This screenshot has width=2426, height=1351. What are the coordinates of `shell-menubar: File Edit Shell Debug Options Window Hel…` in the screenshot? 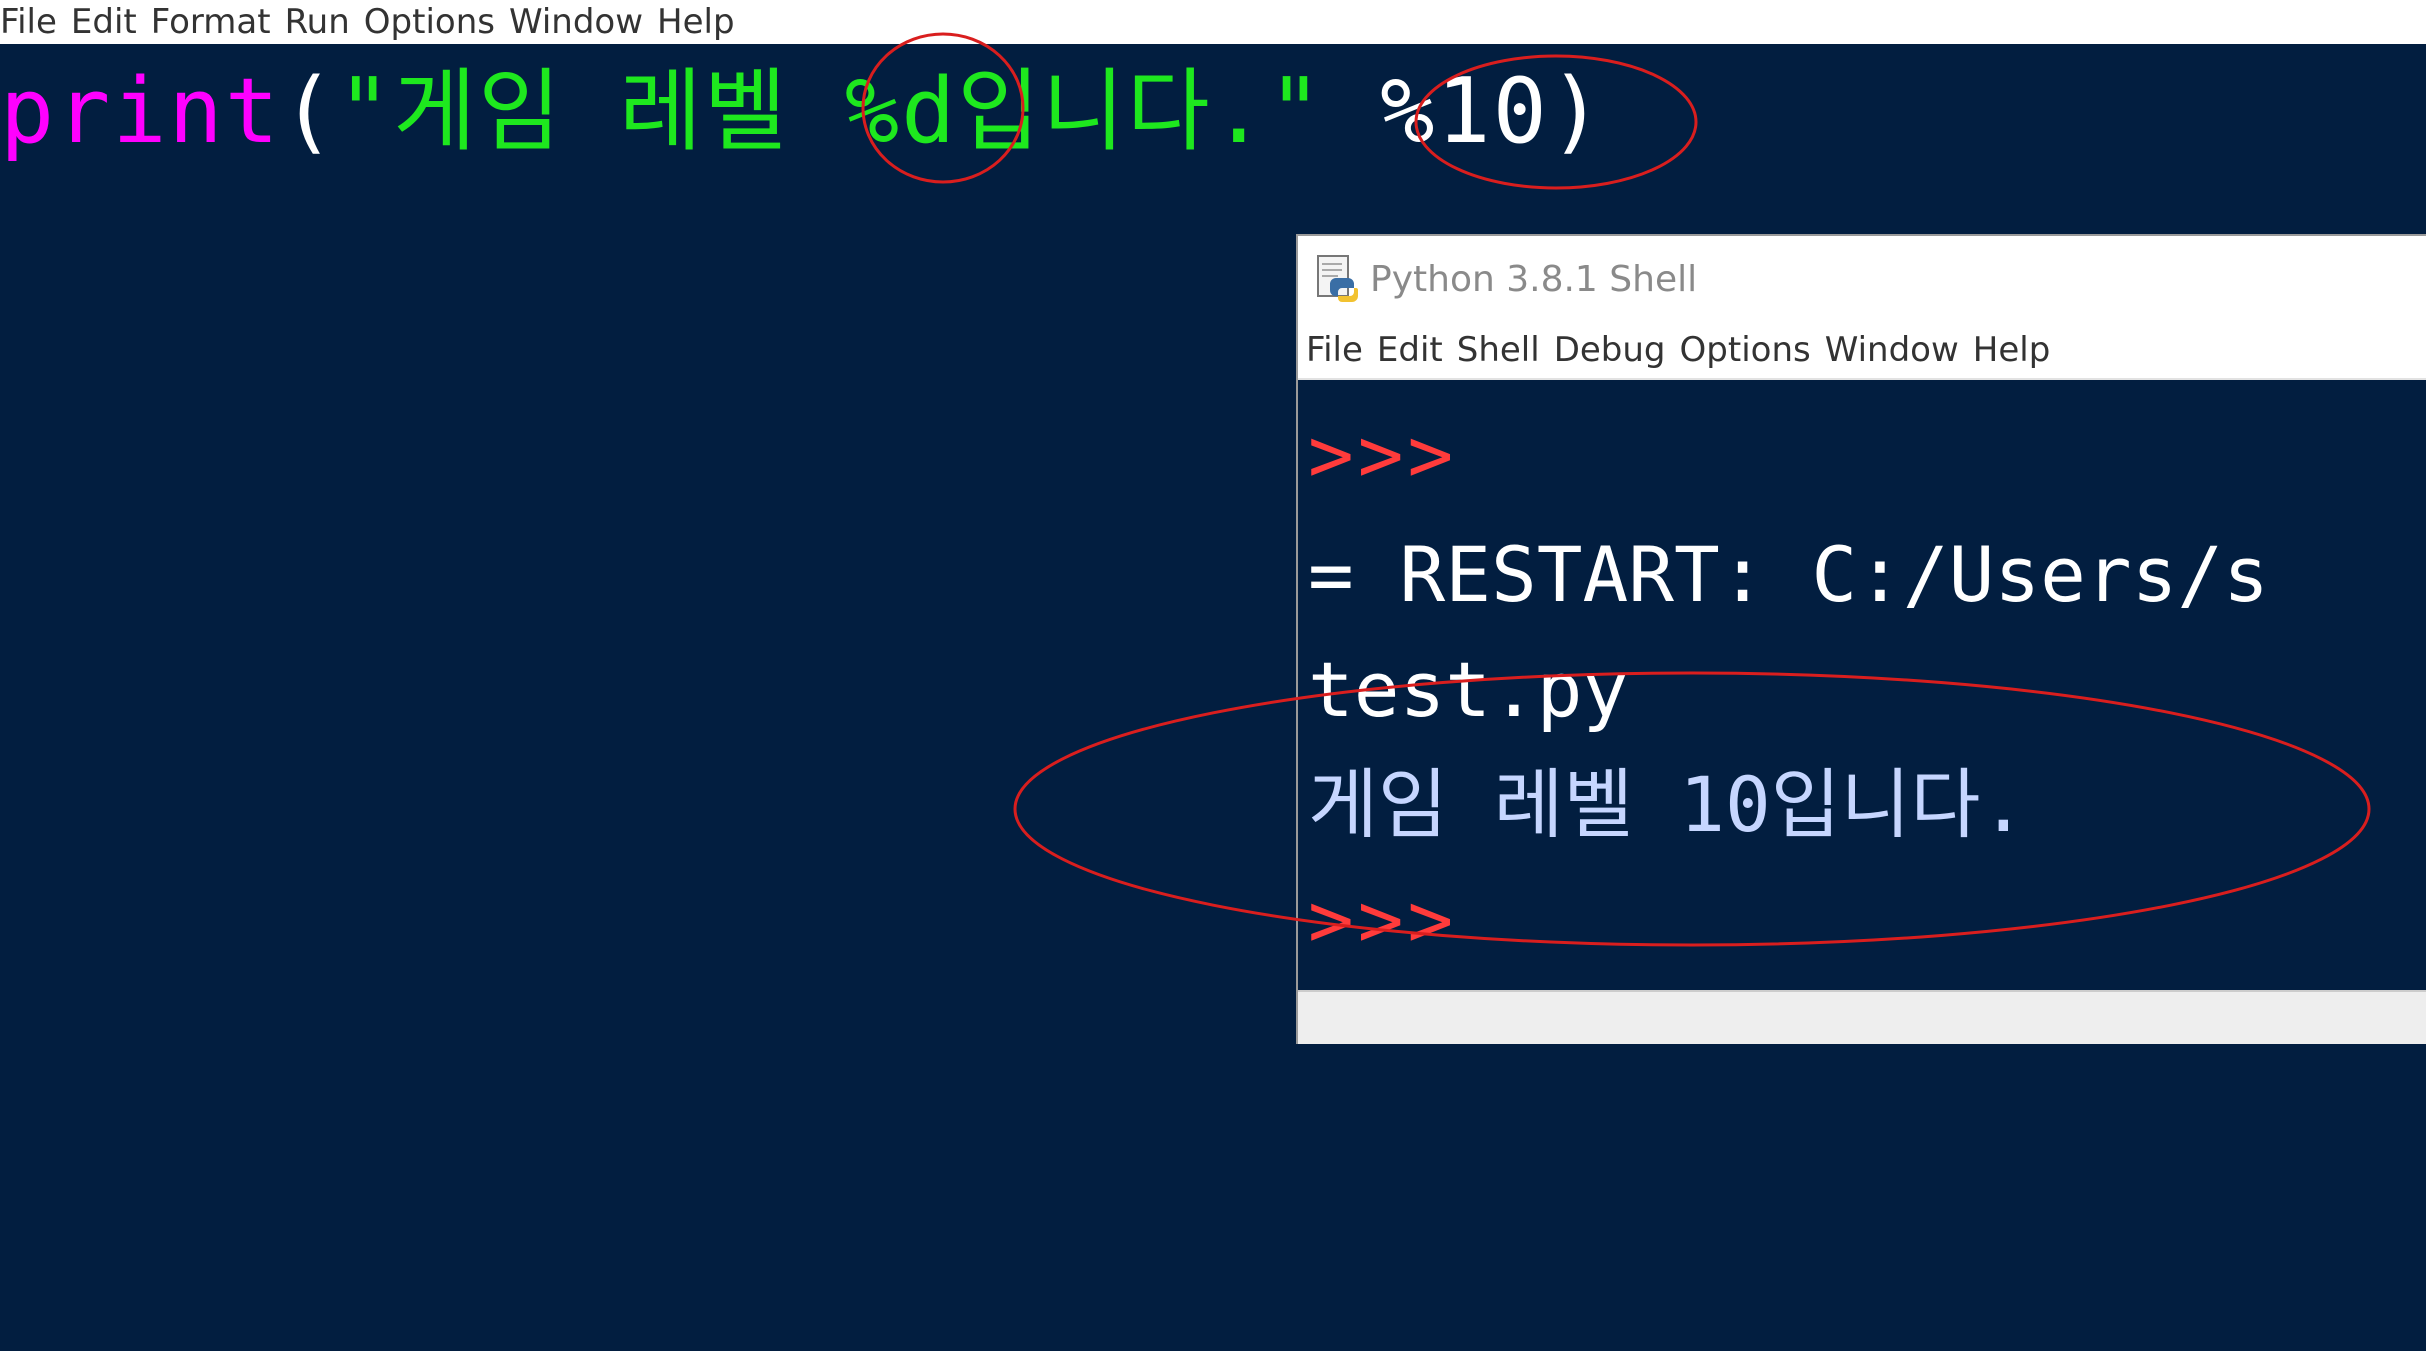 It's located at (1862, 351).